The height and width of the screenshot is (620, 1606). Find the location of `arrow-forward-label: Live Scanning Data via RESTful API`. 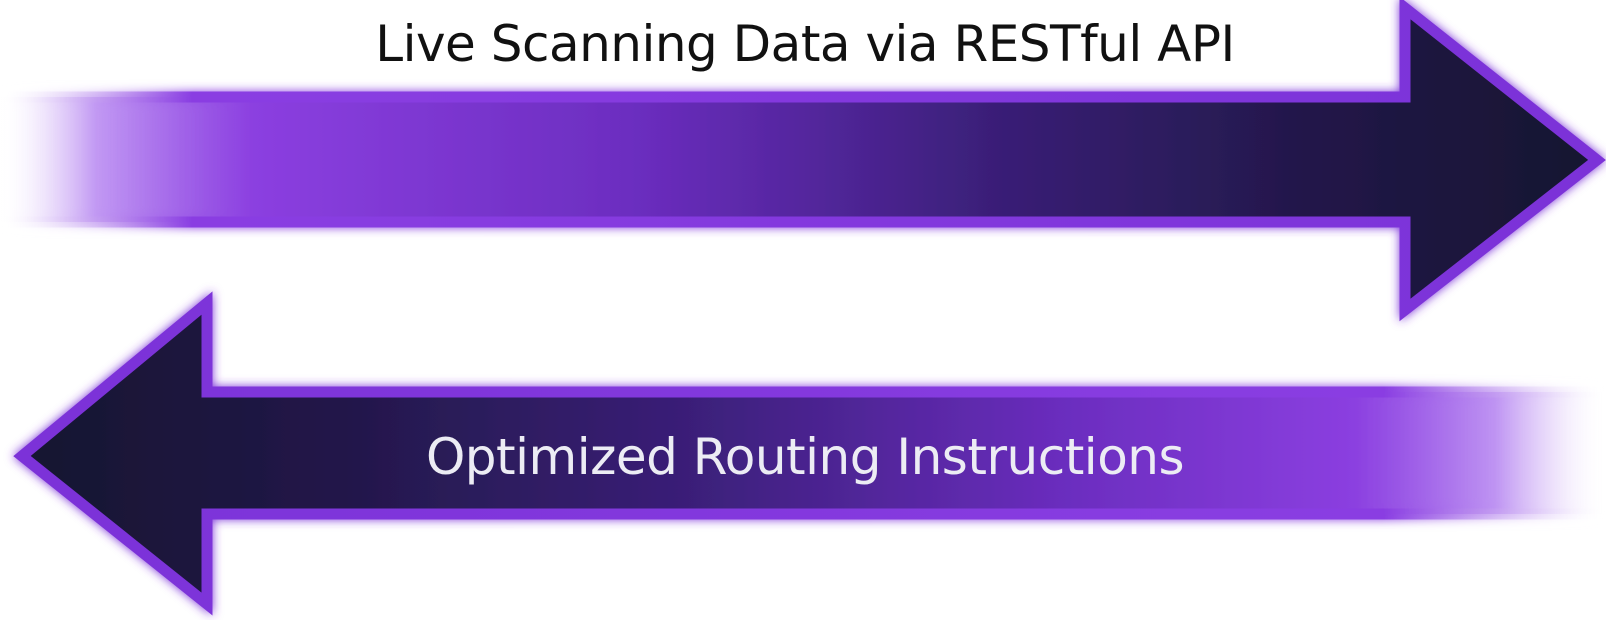

arrow-forward-label: Live Scanning Data via RESTful API is located at coordinates (805, 44).